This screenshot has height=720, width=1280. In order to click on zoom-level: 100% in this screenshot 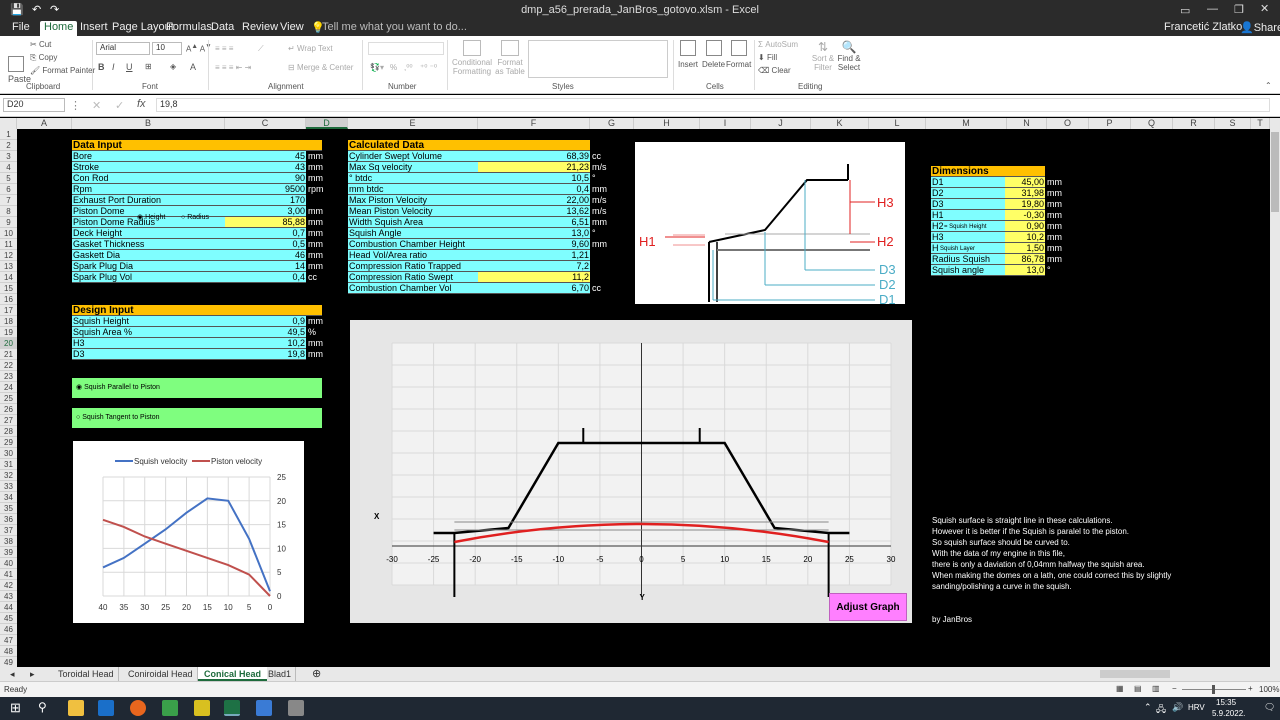, I will do `click(1269, 689)`.